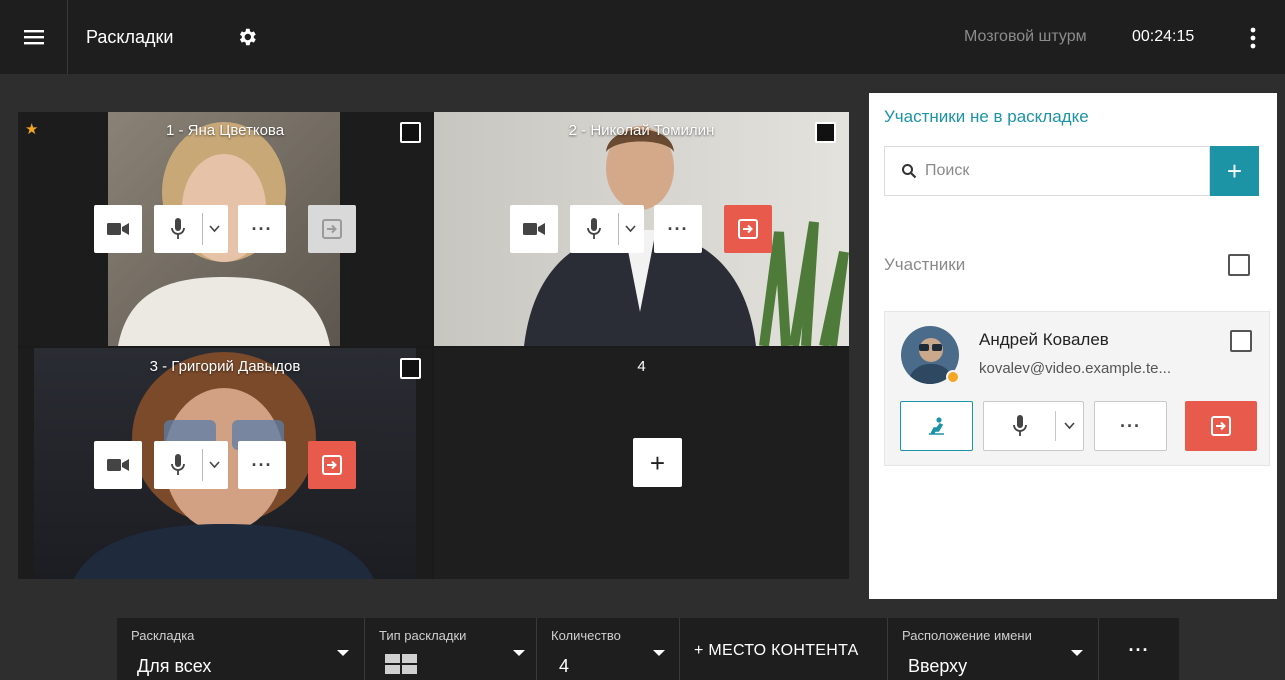 The image size is (1285, 680). Describe the element at coordinates (225, 366) in the screenshot. I see `cell-title: 3 - Григорий Давыдов` at that location.